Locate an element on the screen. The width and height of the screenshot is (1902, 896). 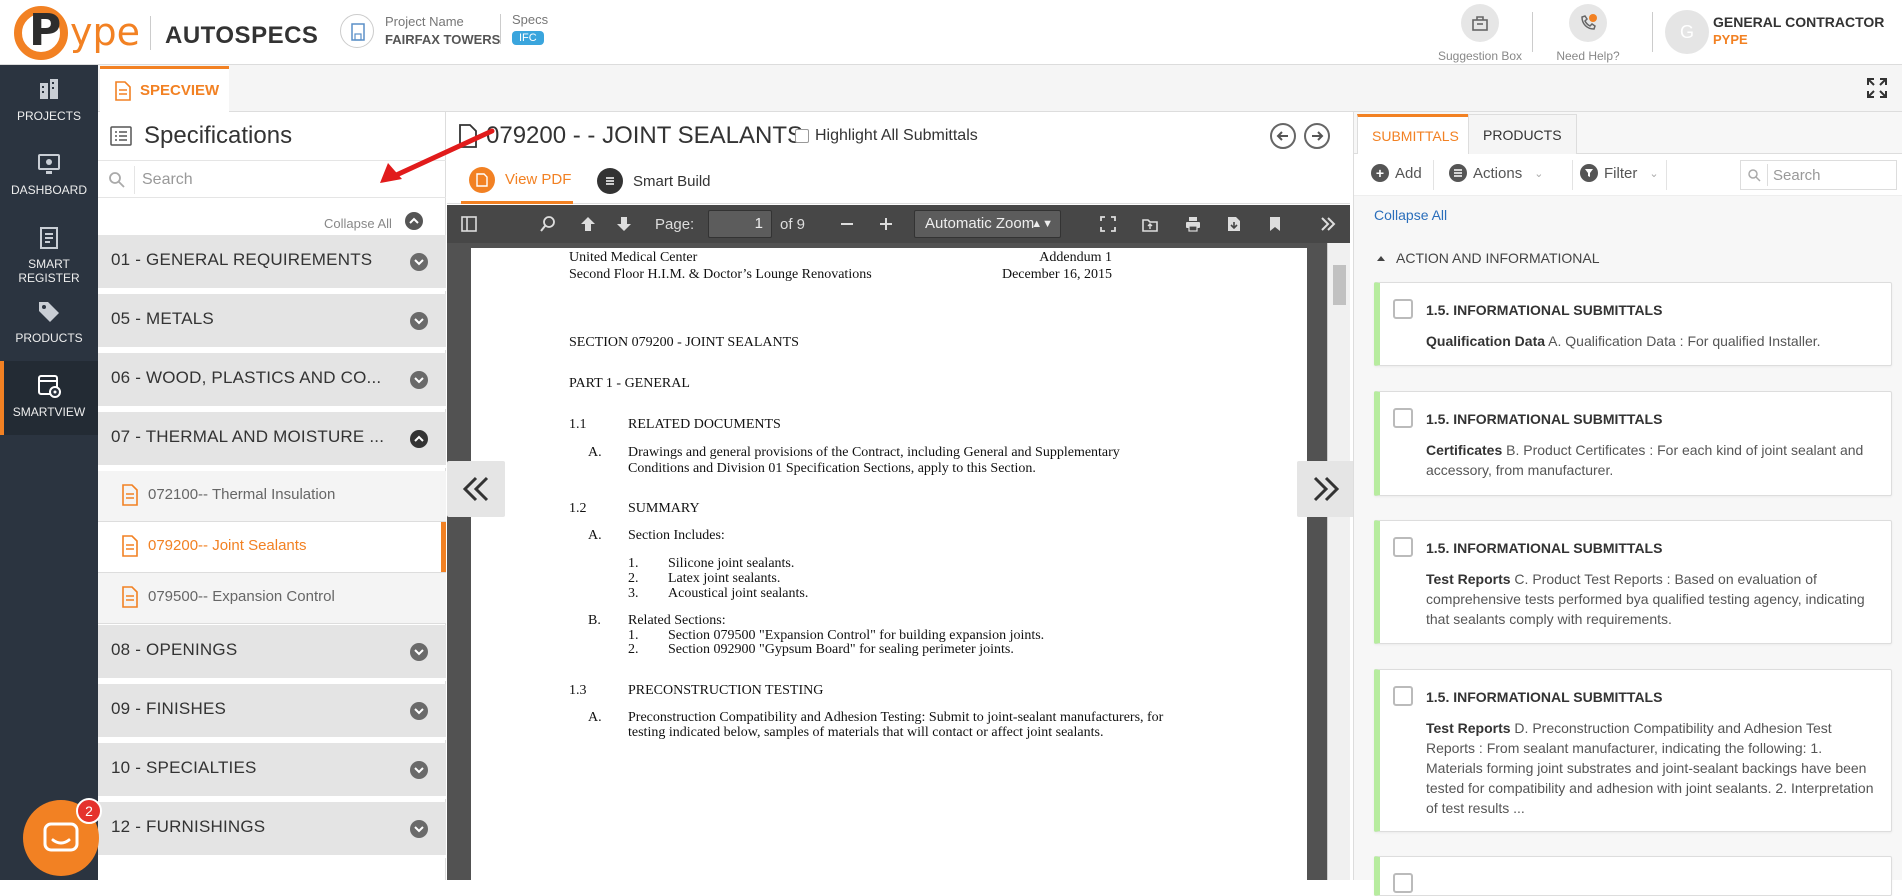
tab-products: PRODUCTS is located at coordinates (1522, 134).